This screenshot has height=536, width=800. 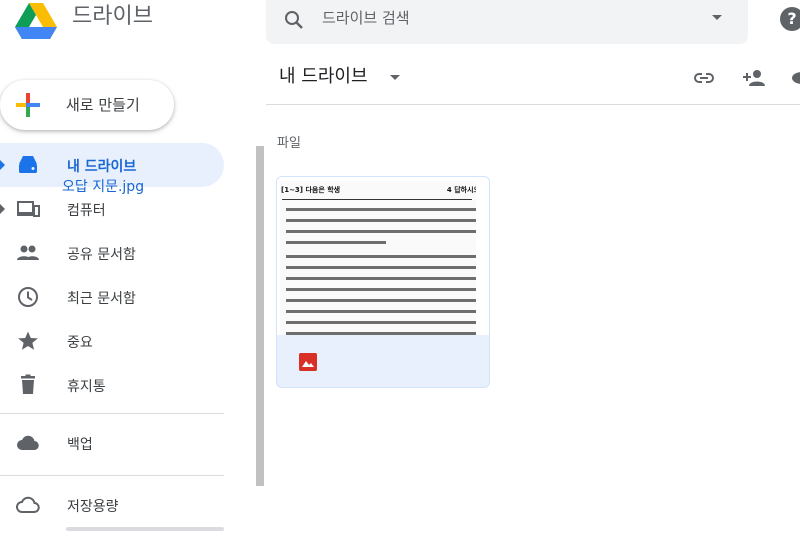 I want to click on sidebar-item-label: 최근 문서함, so click(x=101, y=299).